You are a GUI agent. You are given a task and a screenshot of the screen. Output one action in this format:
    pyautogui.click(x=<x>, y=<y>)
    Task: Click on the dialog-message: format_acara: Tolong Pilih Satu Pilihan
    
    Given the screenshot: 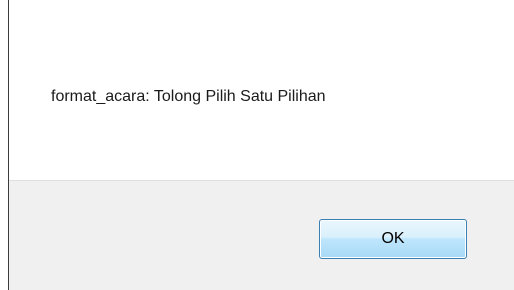 What is the action you would take?
    pyautogui.click(x=188, y=96)
    